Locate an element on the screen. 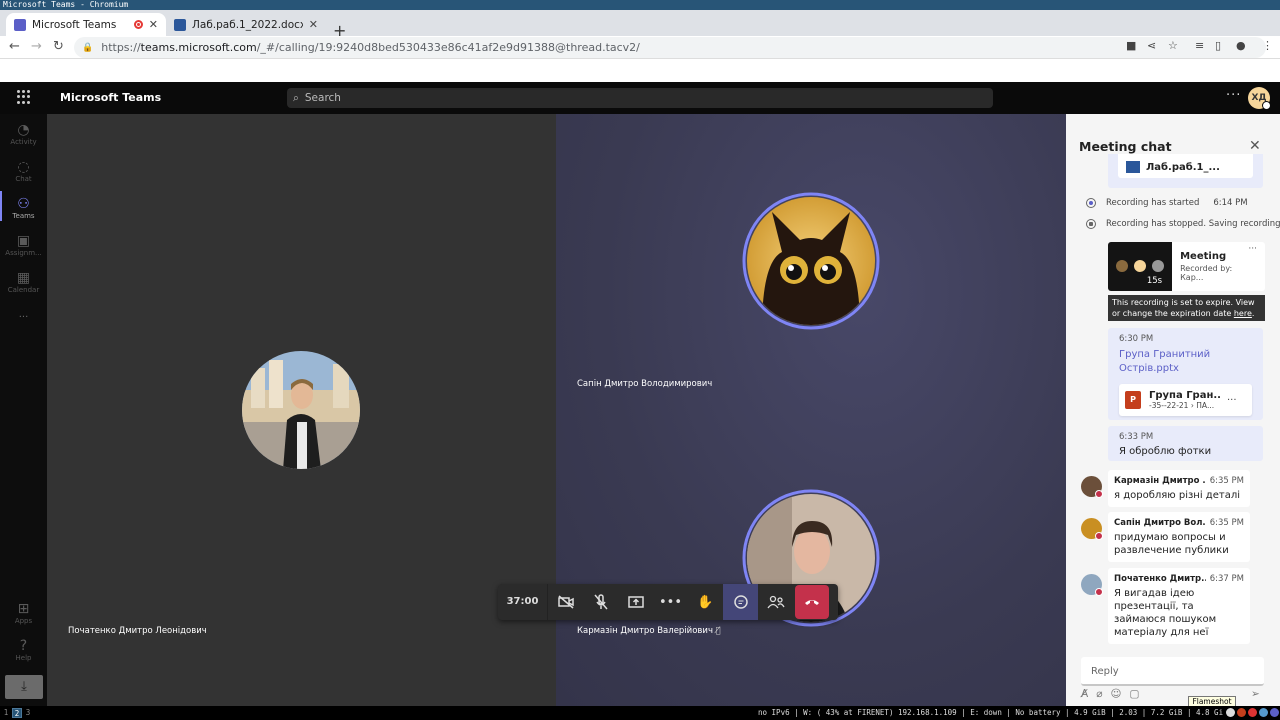  participants-button is located at coordinates (775, 602).